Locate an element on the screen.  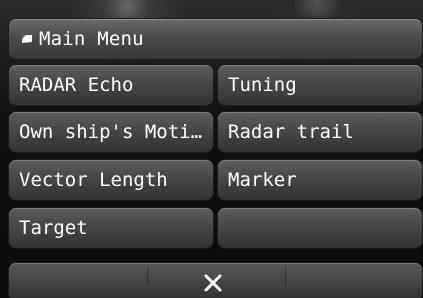
vector-length-button: Vector Length is located at coordinates (111, 180).